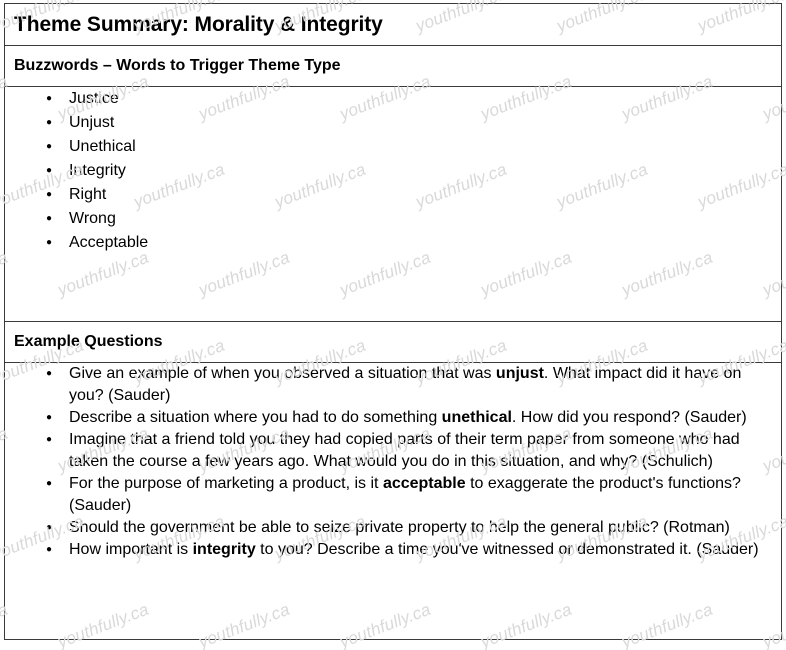 This screenshot has width=786, height=650. I want to click on question-keyword: acceptable, so click(424, 484).